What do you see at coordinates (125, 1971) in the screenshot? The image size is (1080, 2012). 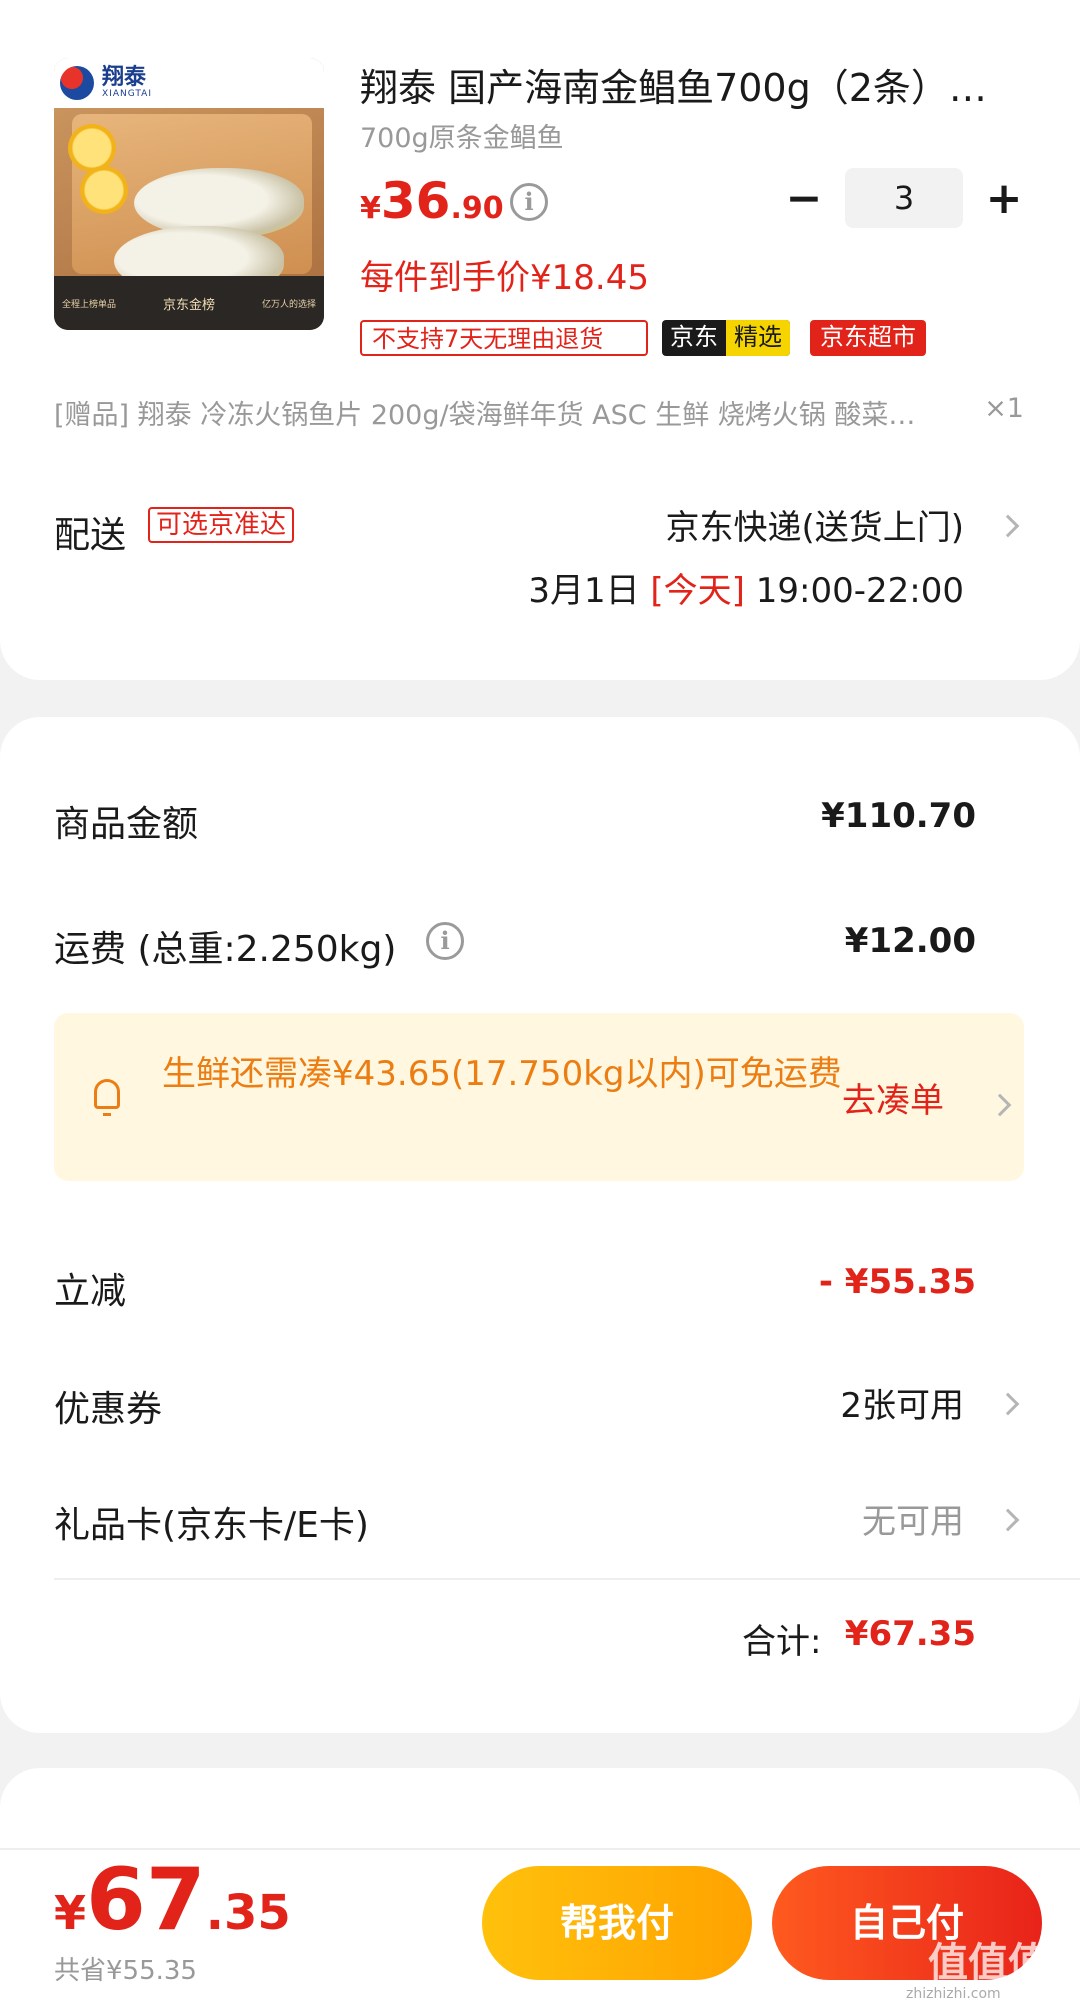 I see `saved-amount: 共省¥55.35` at bounding box center [125, 1971].